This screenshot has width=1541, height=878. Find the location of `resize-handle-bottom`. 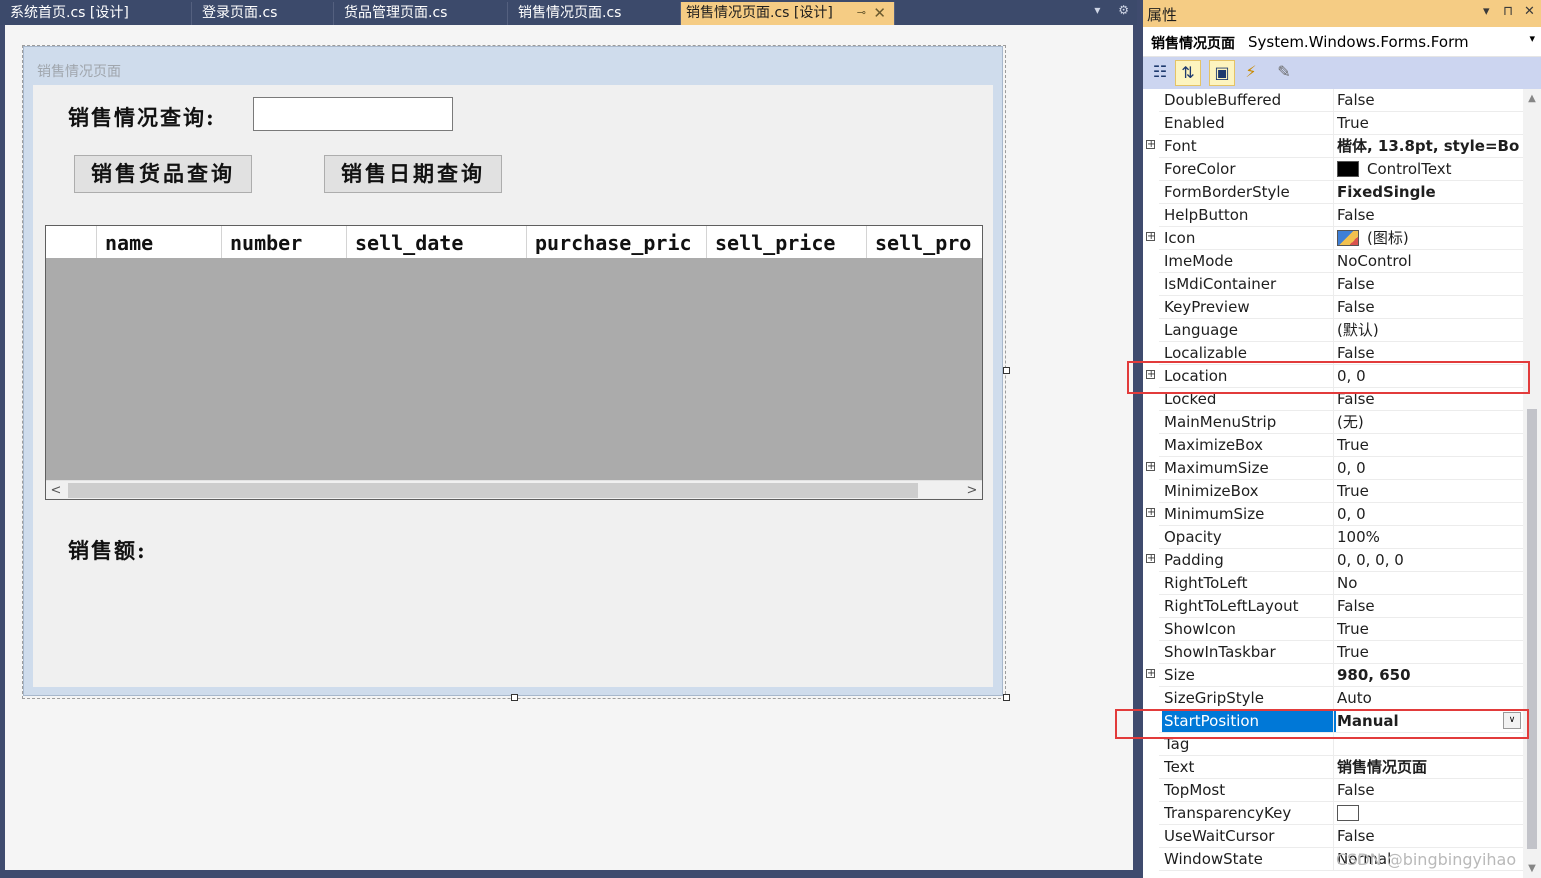

resize-handle-bottom is located at coordinates (514, 697).